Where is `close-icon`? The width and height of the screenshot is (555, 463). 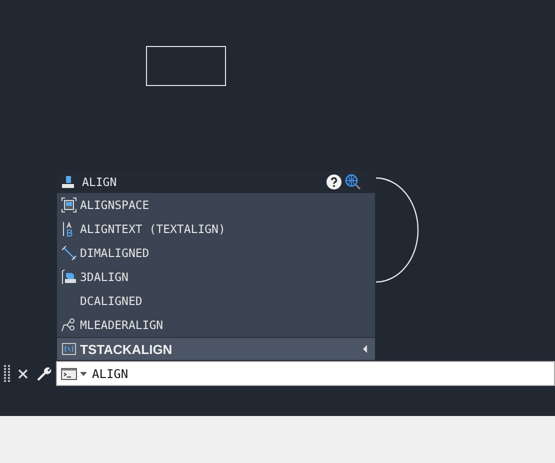 close-icon is located at coordinates (23, 373).